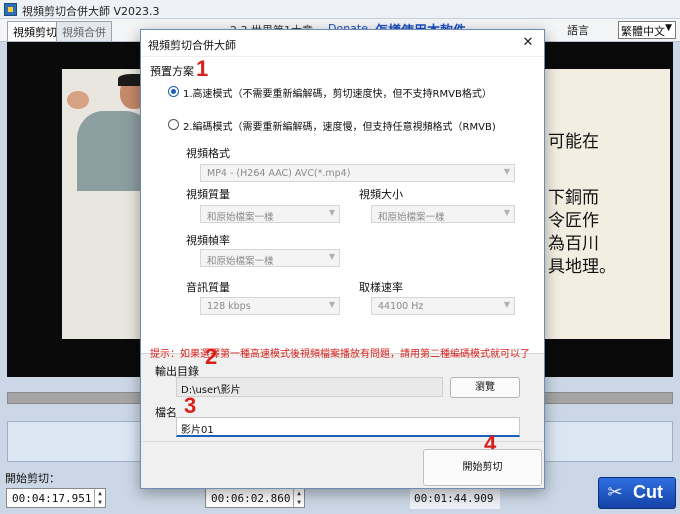 The height and width of the screenshot is (514, 680). Describe the element at coordinates (309, 387) in the screenshot. I see `output-dir-field: D:\user\影片` at that location.